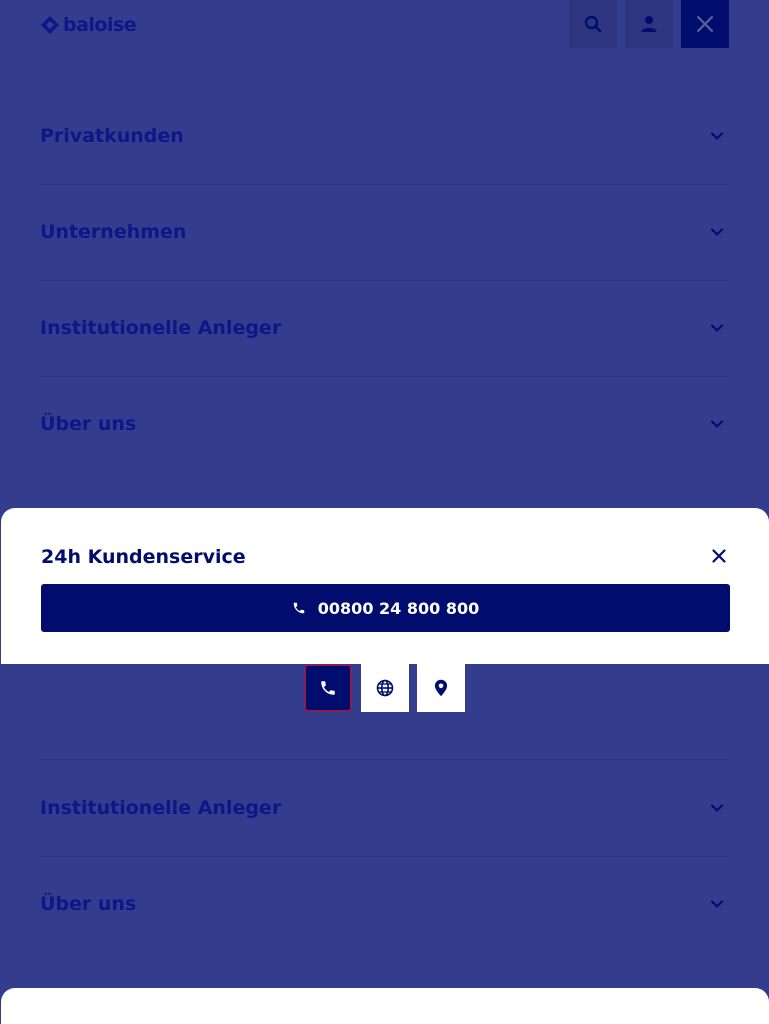 This screenshot has height=1024, width=769. I want to click on panel-close-button, so click(719, 556).